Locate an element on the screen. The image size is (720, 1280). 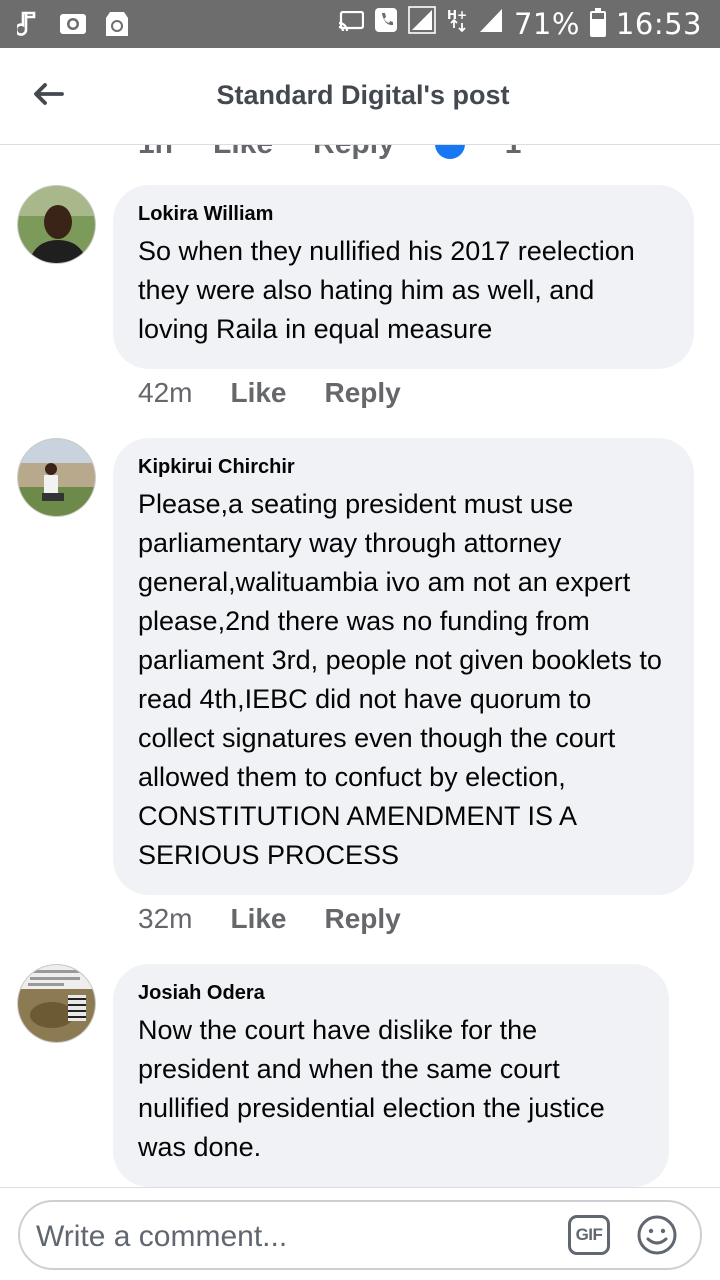
post-header: Standard Digital's post is located at coordinates (360, 96).